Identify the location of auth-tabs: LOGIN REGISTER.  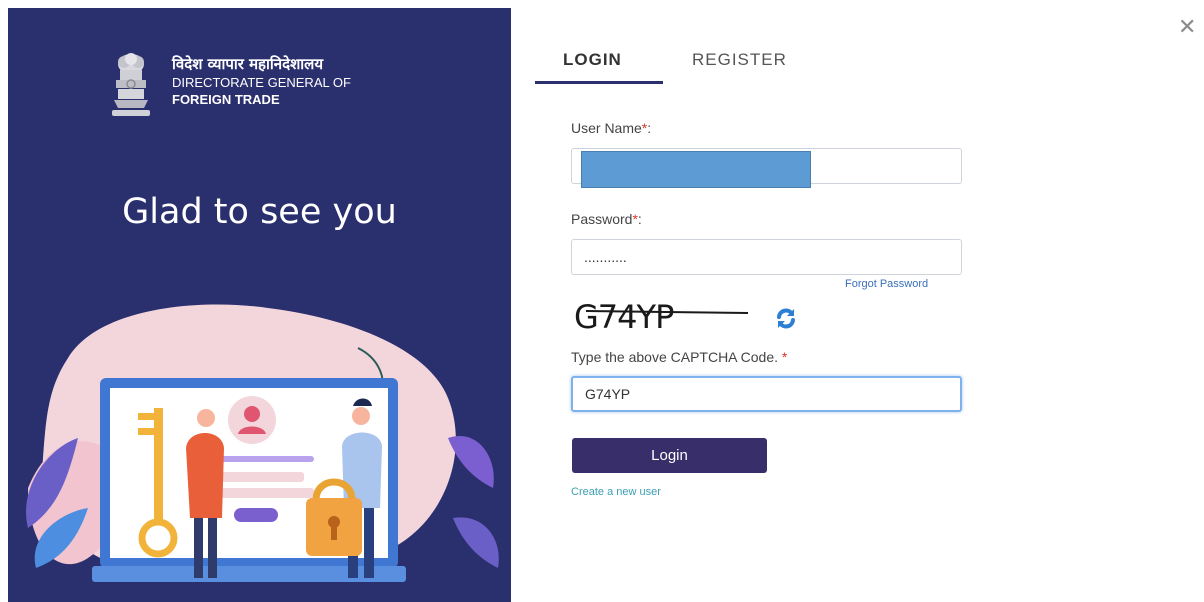
(750, 64).